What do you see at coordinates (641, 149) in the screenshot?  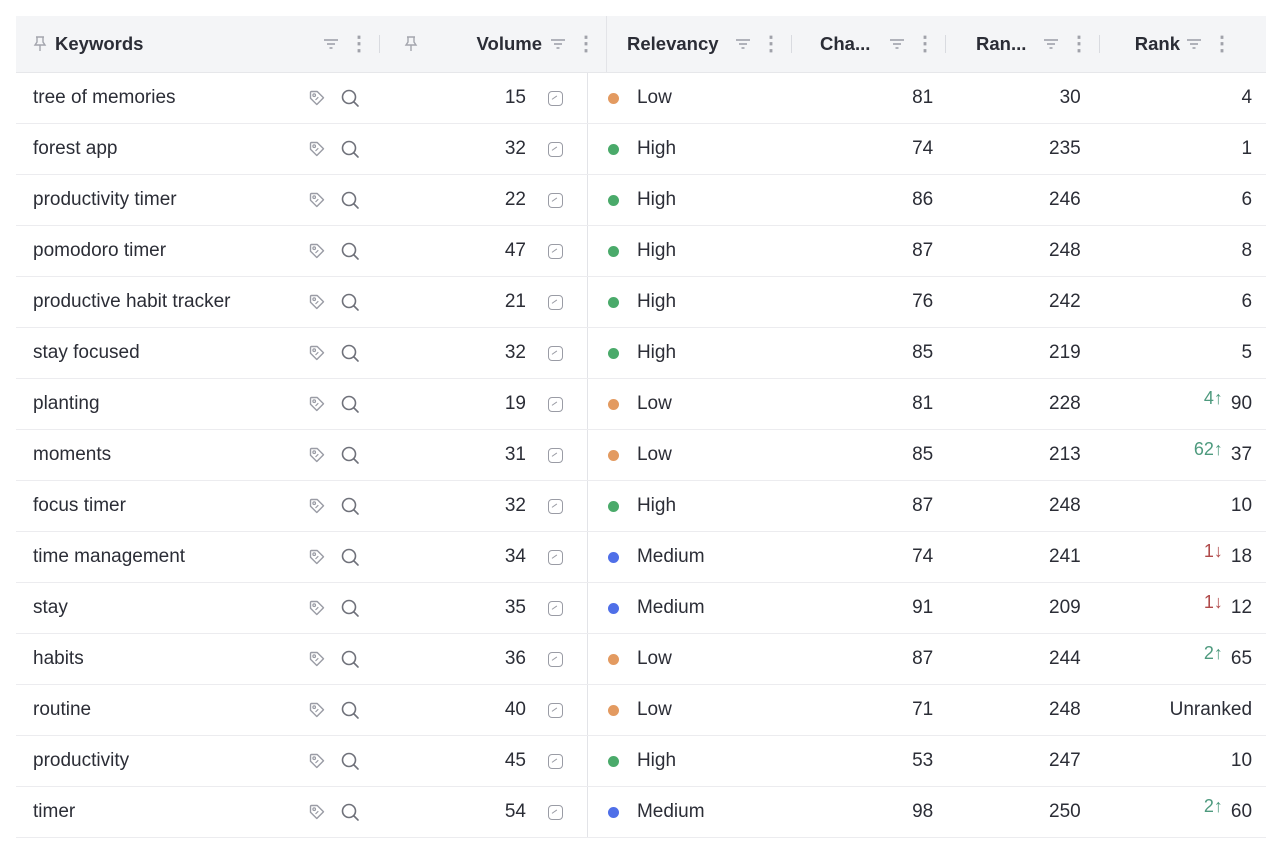 I see `table-row: forest app 32 High 74 235 1` at bounding box center [641, 149].